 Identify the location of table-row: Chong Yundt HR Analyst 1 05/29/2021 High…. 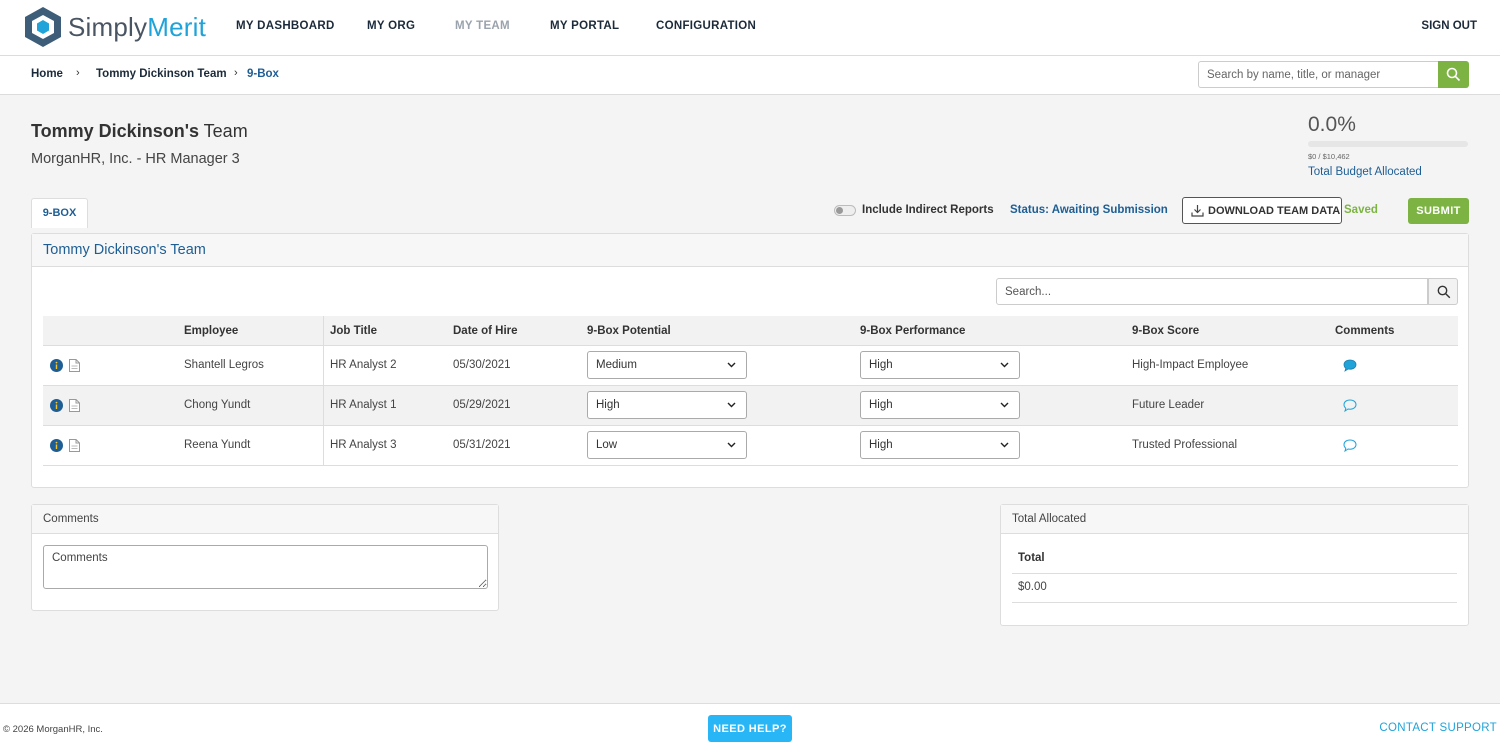
(750, 406).